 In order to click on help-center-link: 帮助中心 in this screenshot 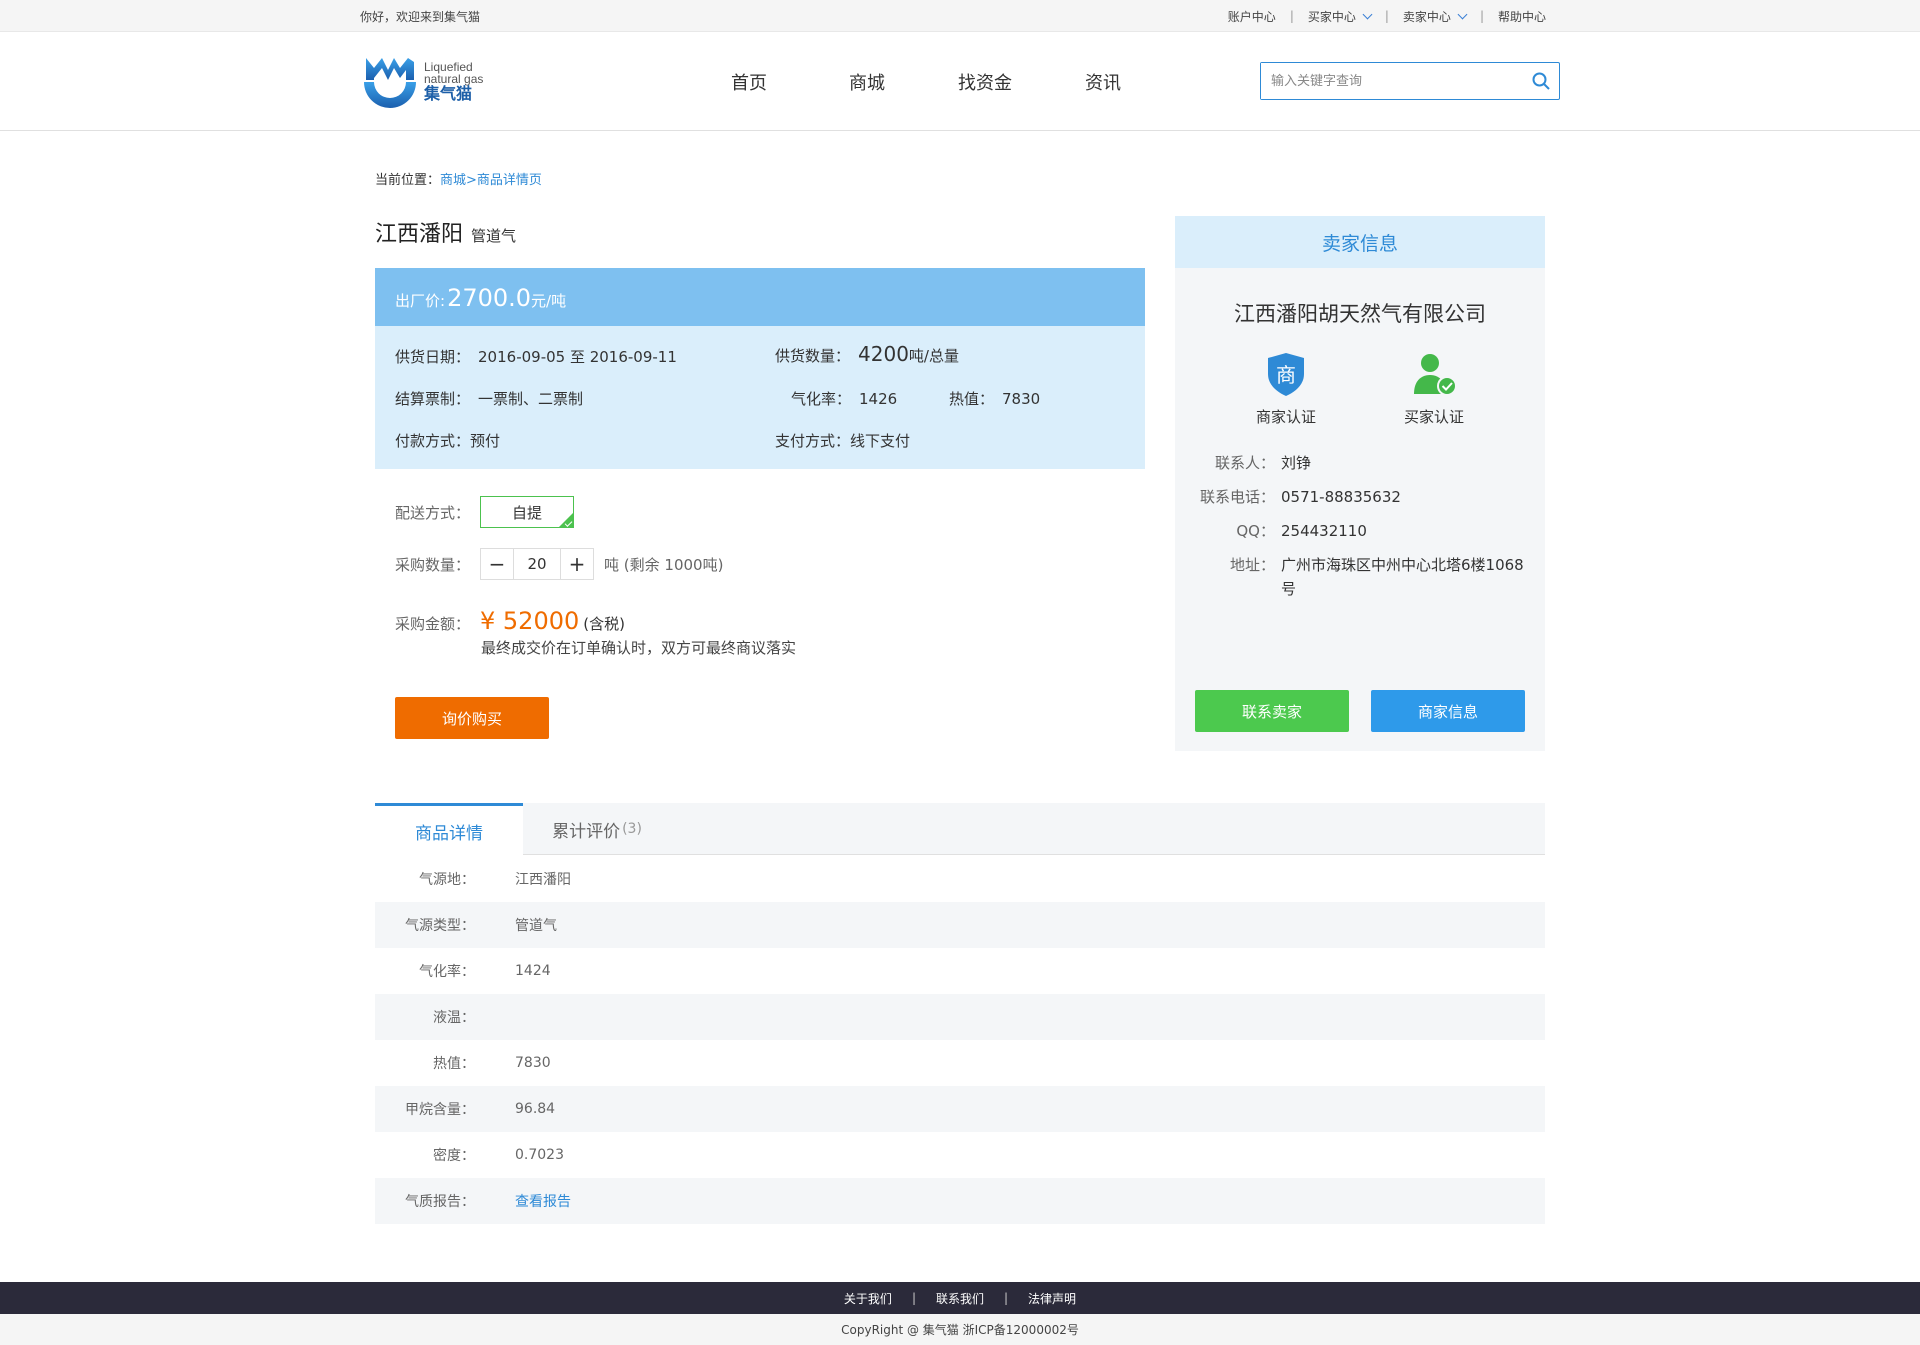, I will do `click(1522, 16)`.